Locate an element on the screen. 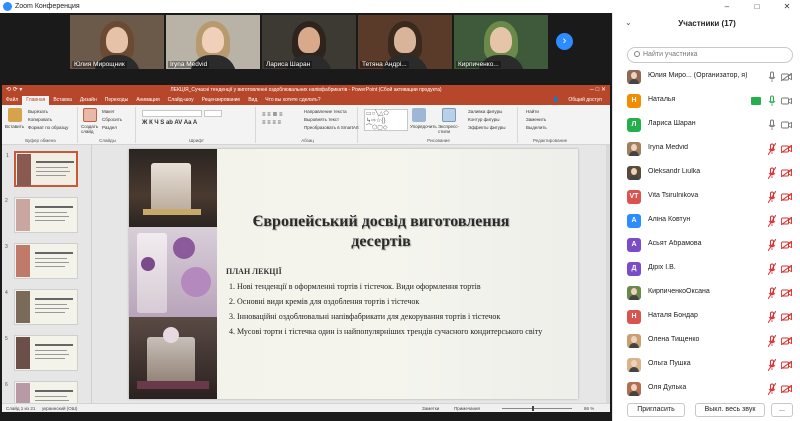 This screenshot has height=421, width=800. ppt-tab: Вставка is located at coordinates (62, 100).